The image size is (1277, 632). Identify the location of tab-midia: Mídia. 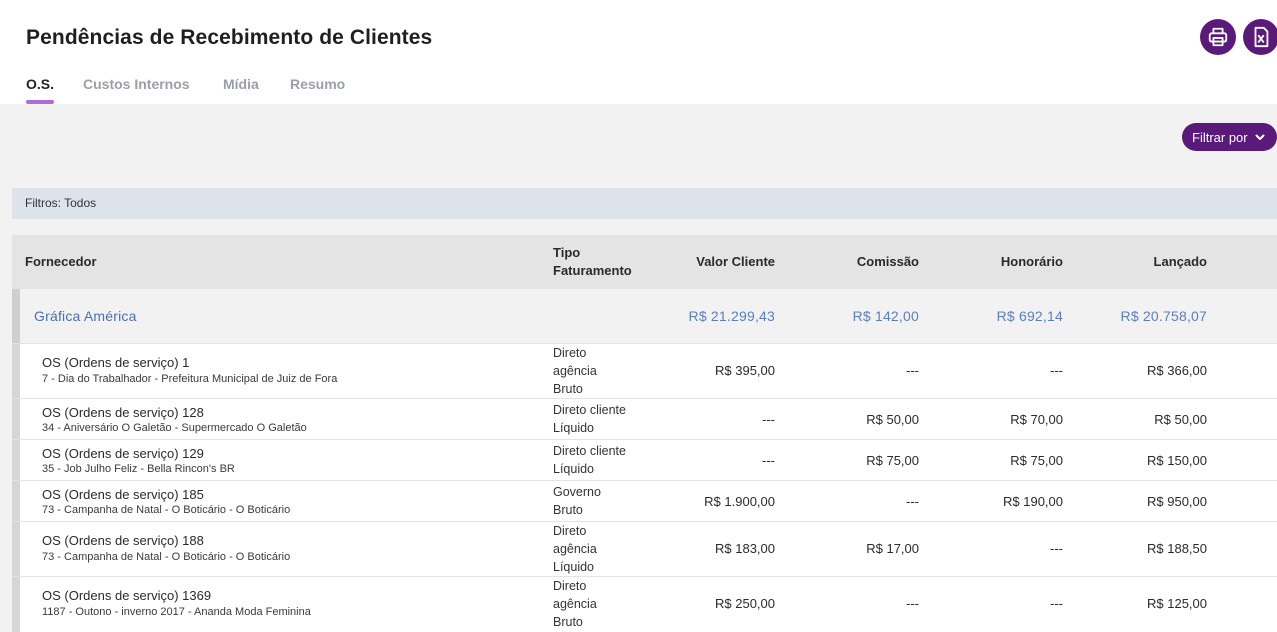
(241, 84).